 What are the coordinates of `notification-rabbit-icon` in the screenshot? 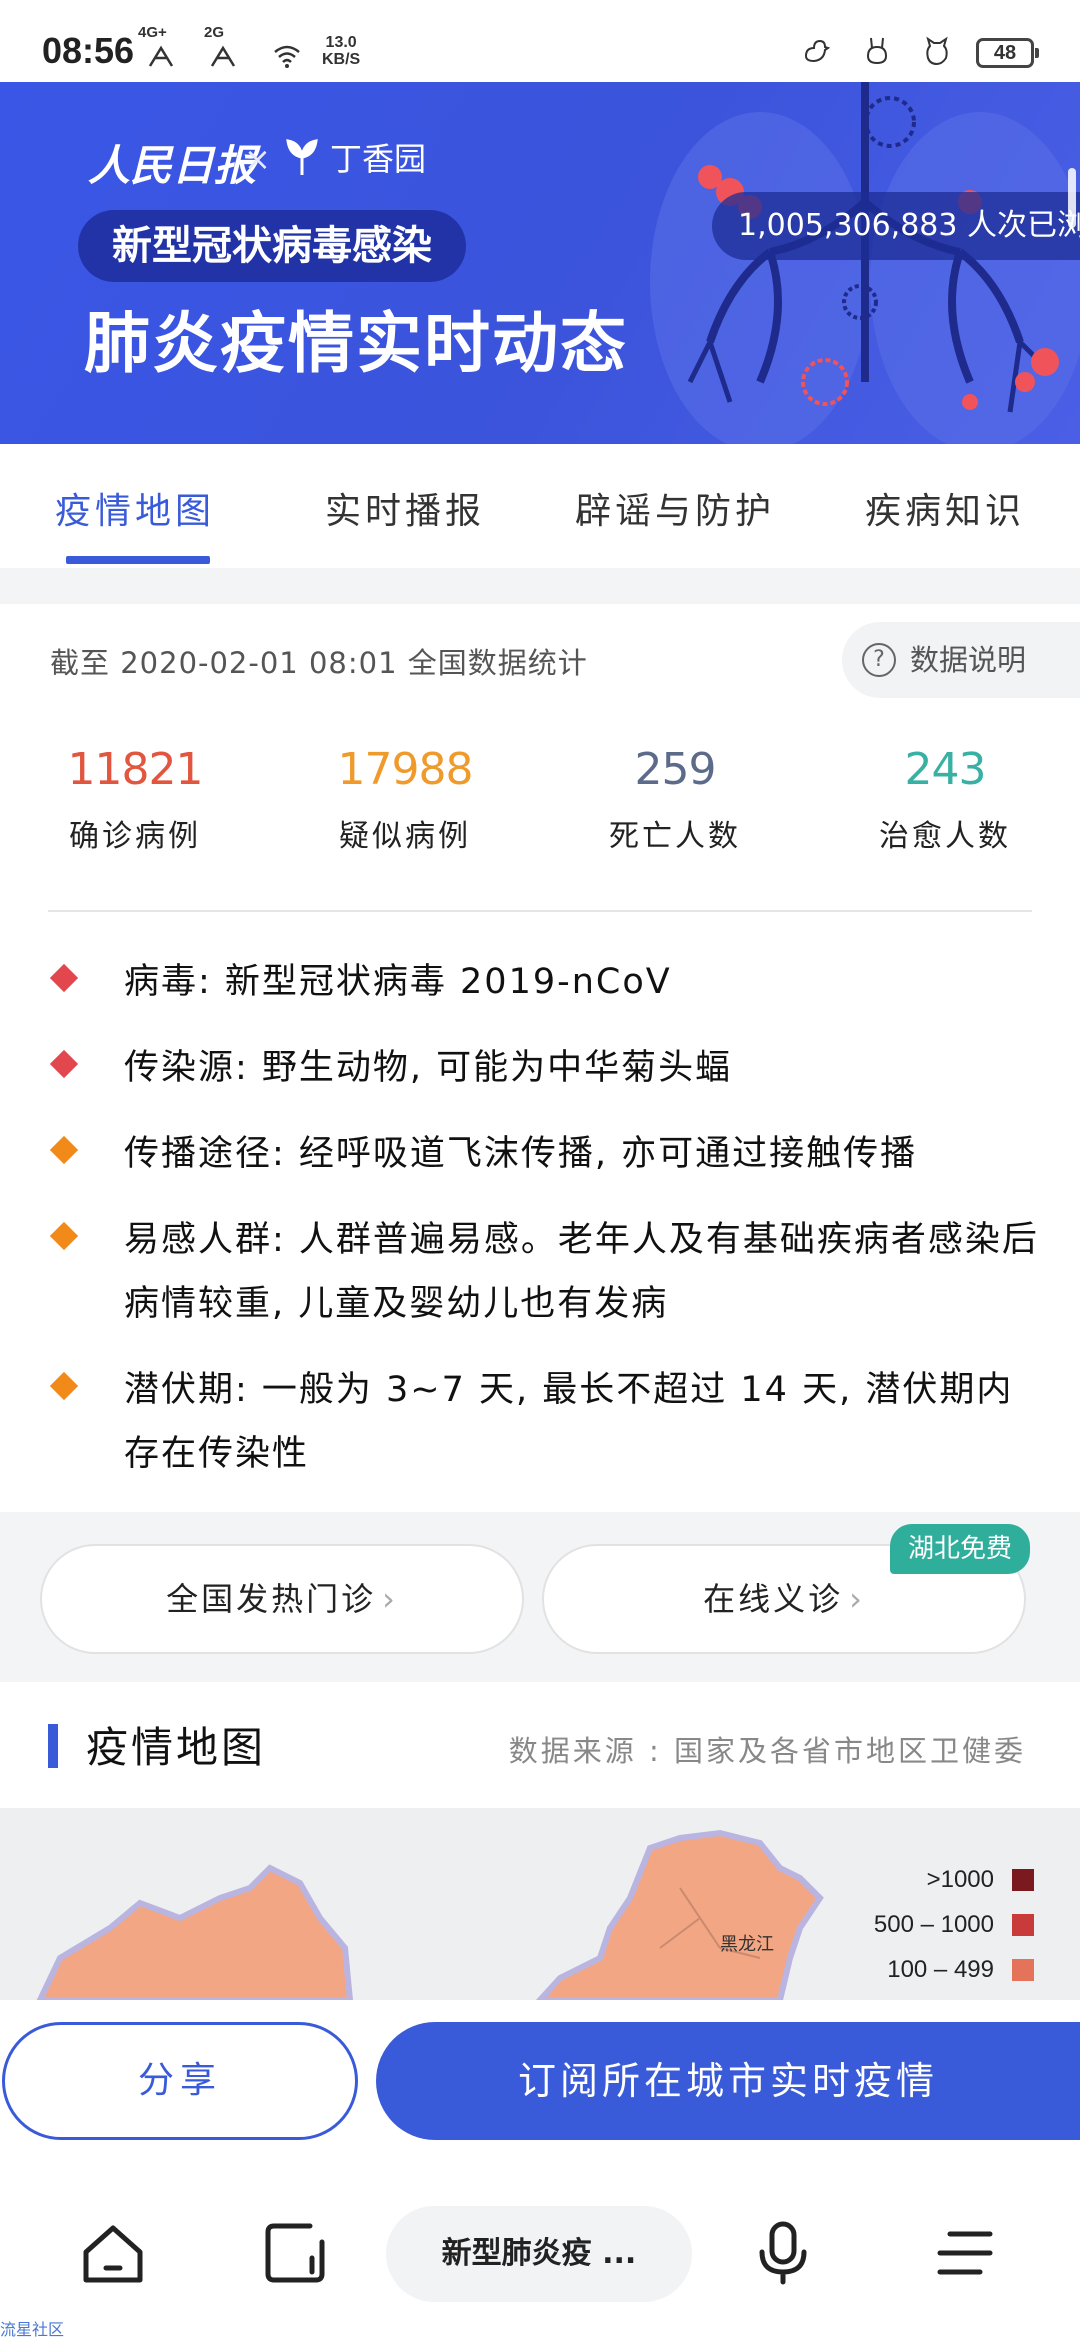 It's located at (877, 51).